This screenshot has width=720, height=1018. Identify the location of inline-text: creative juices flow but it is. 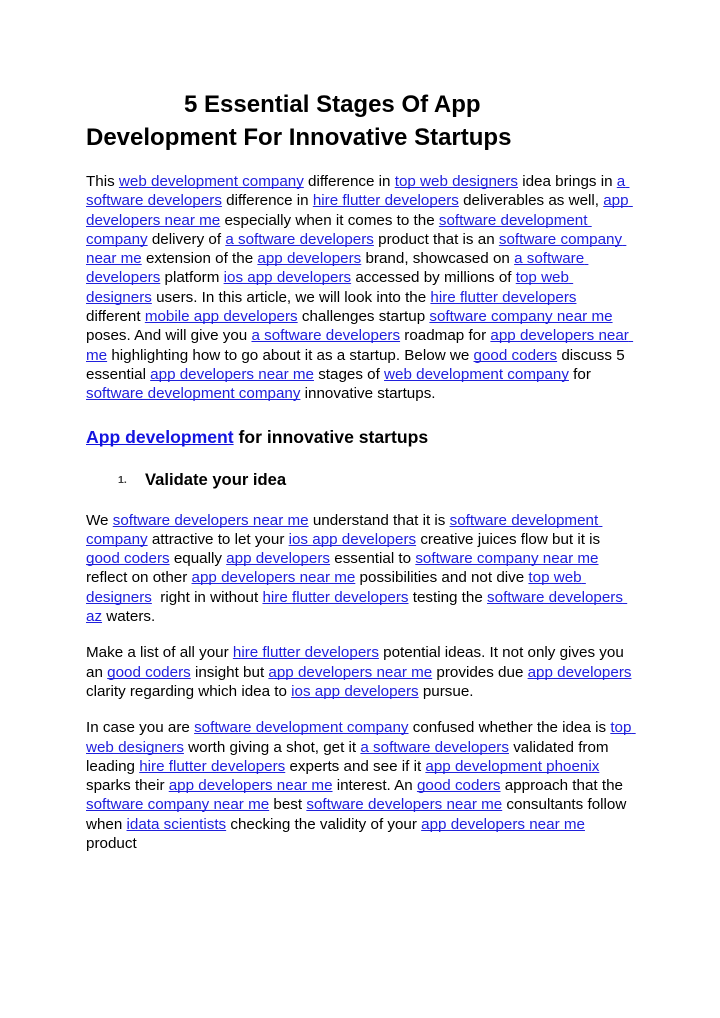
(510, 539).